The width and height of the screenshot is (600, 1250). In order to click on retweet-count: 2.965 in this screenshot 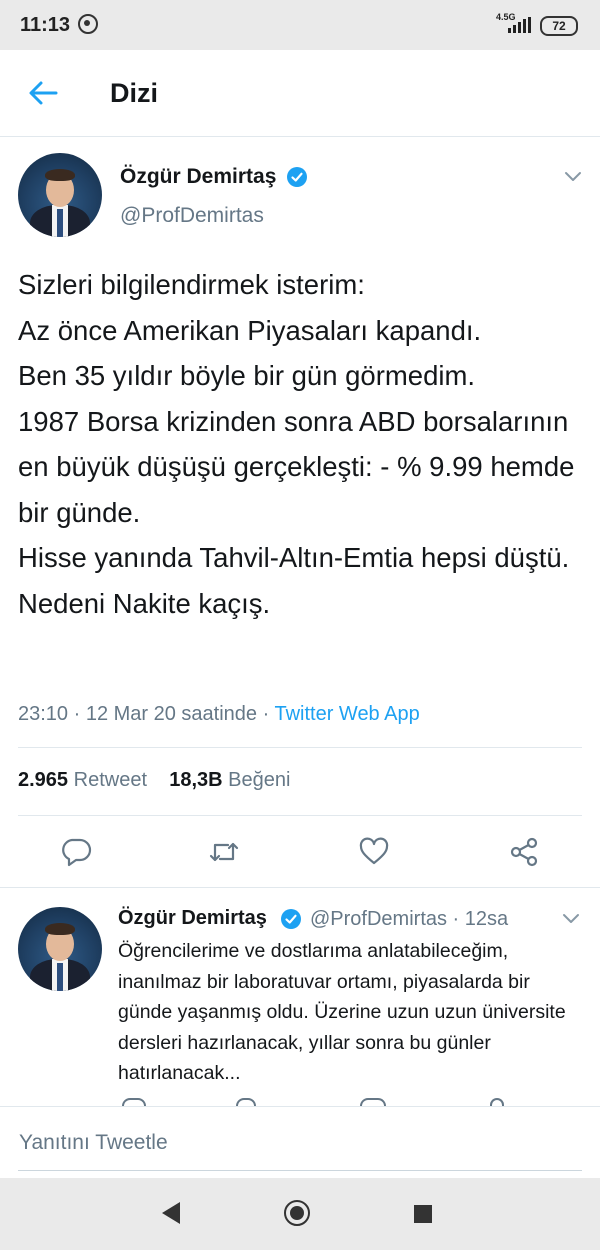, I will do `click(43, 780)`.